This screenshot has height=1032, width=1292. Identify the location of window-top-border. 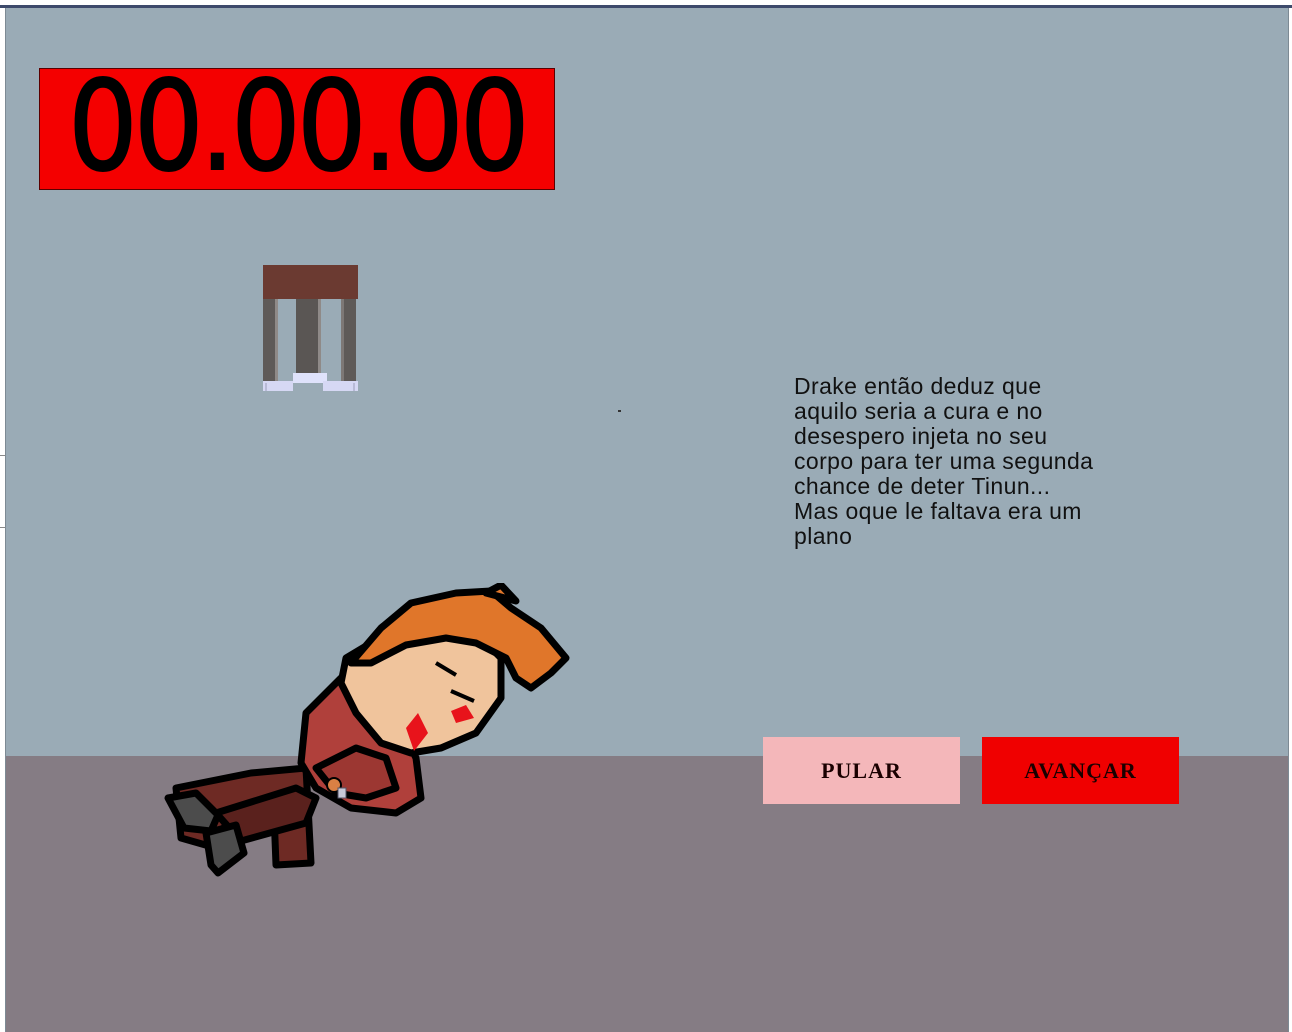
(646, 4).